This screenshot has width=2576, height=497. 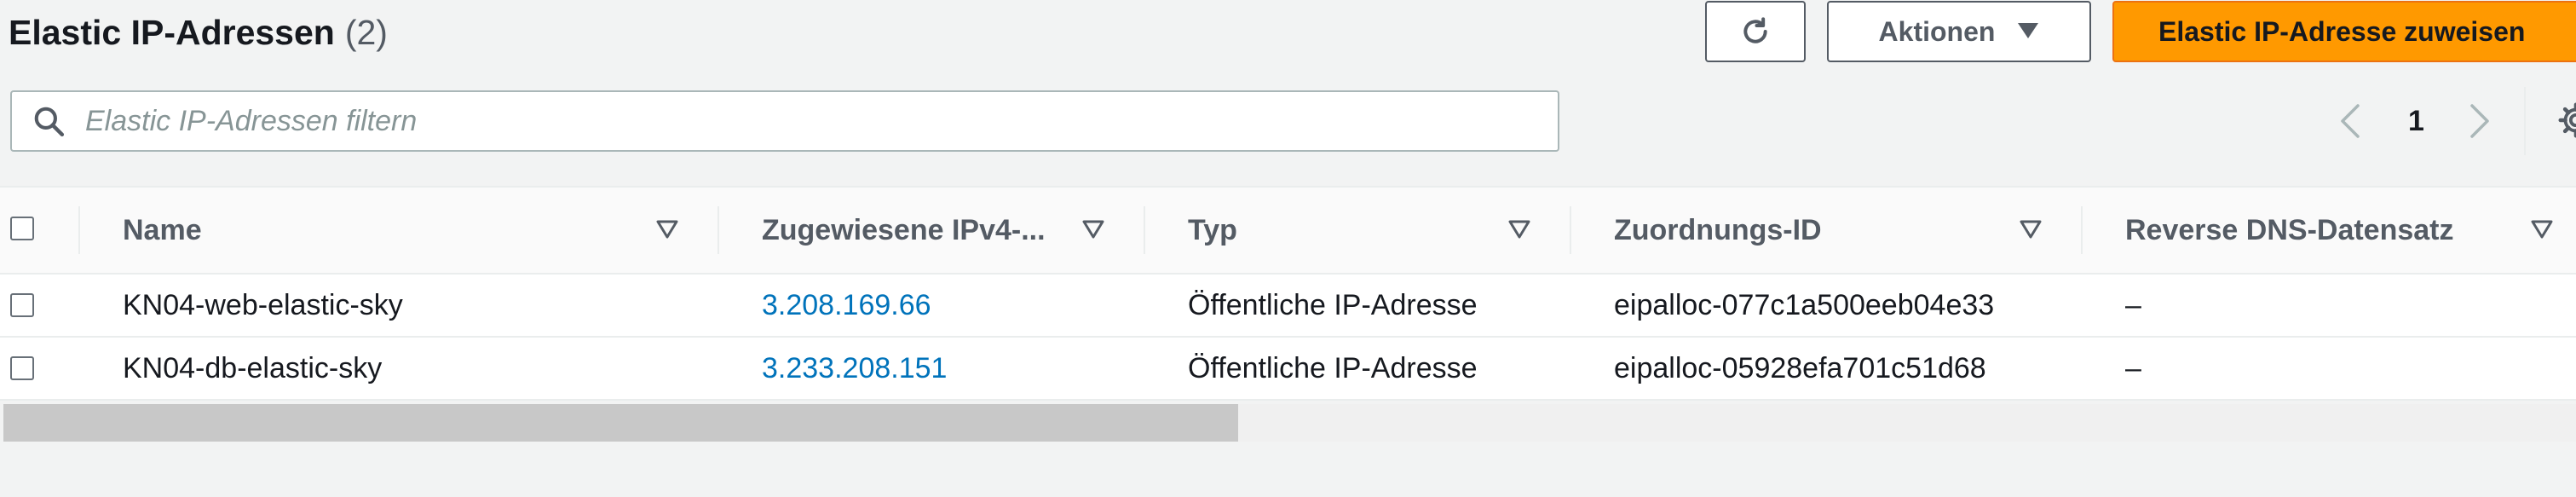 What do you see at coordinates (1212, 230) in the screenshot?
I see `column-header-type: Typ` at bounding box center [1212, 230].